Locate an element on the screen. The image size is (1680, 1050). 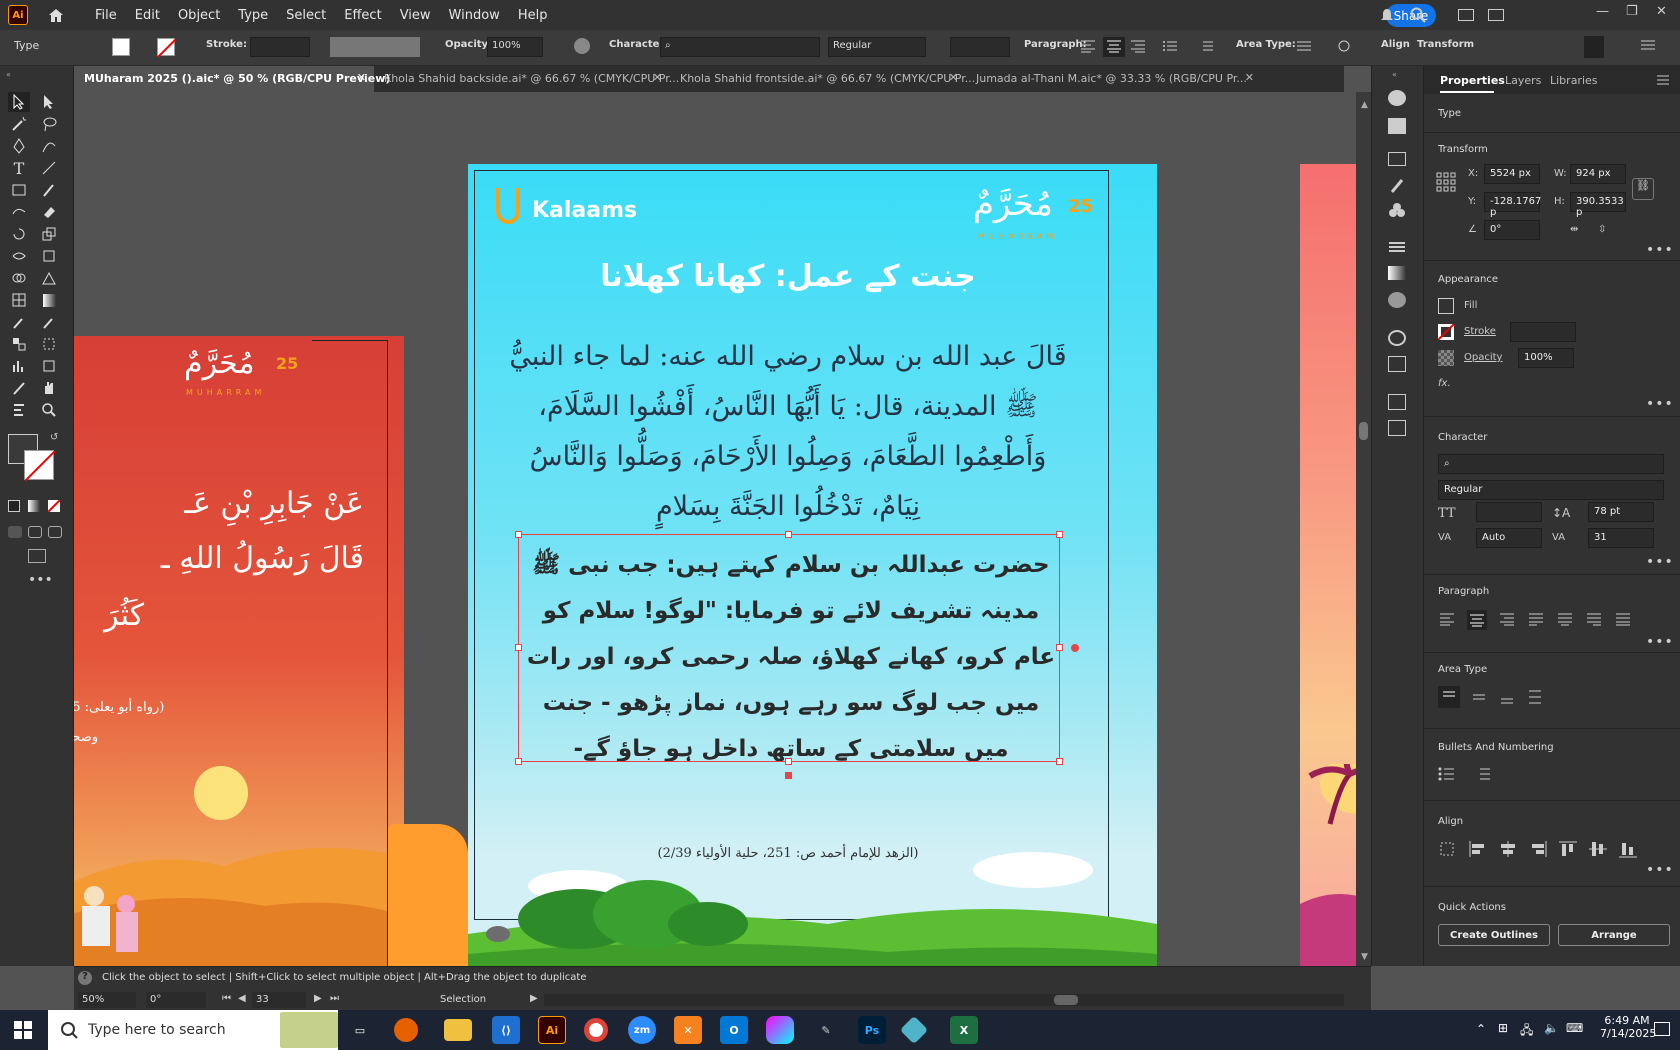
column-graph-tool-icon is located at coordinates (19, 366).